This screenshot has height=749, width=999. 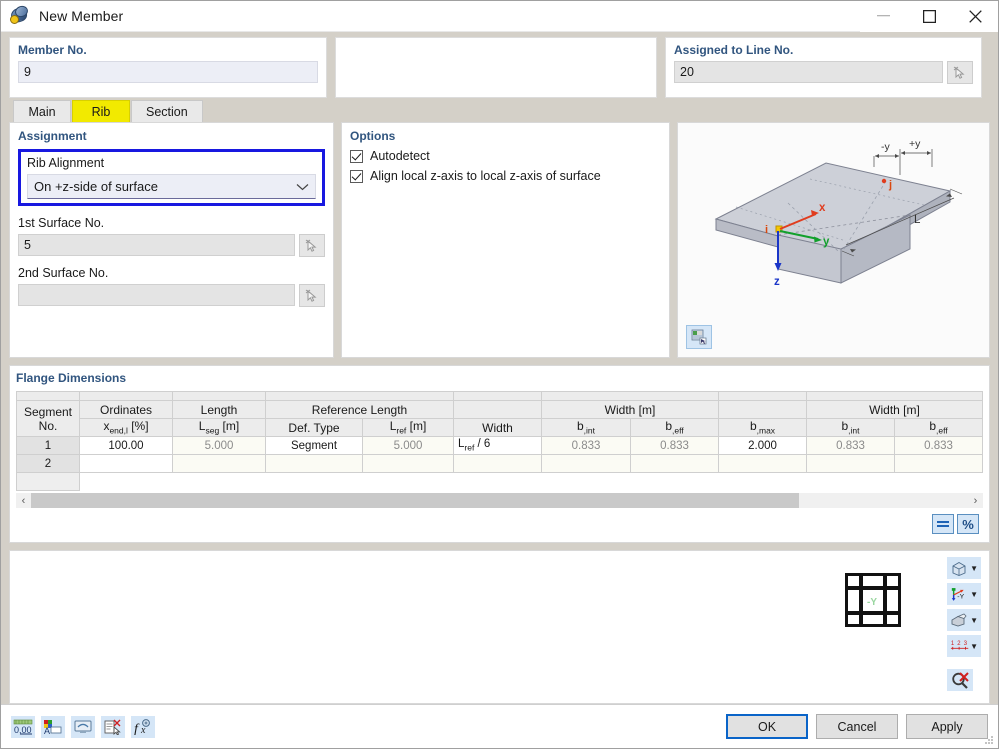 I want to click on row-1-def-type: Segment, so click(x=314, y=445).